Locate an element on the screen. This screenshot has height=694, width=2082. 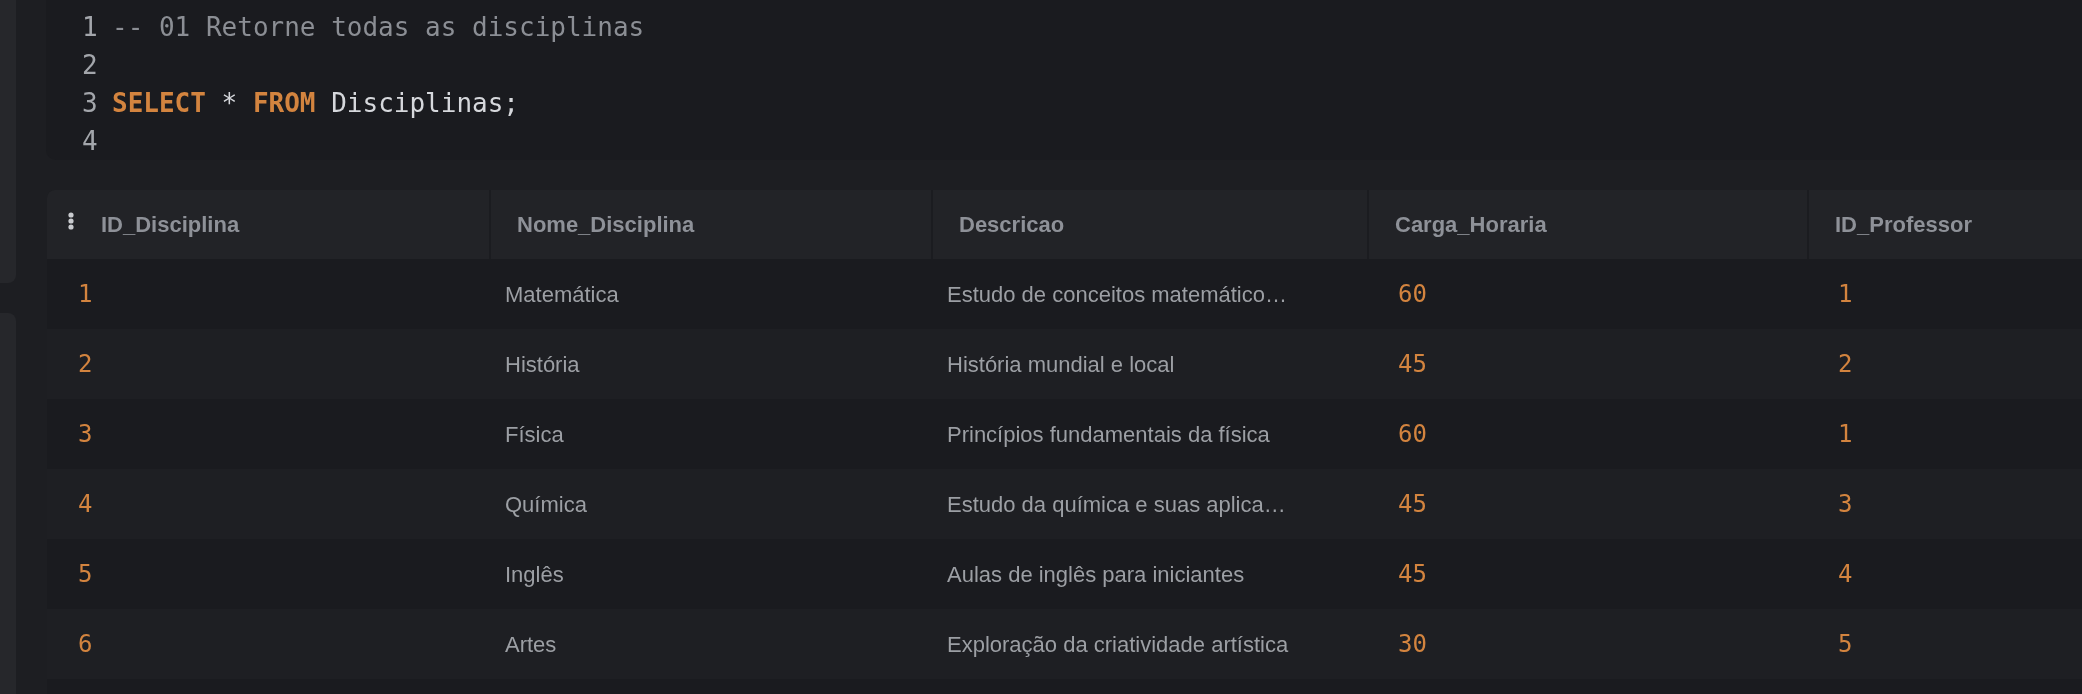
table-row: 4 Química Estudo da química e suas aplica… 45 3 is located at coordinates (1064, 504).